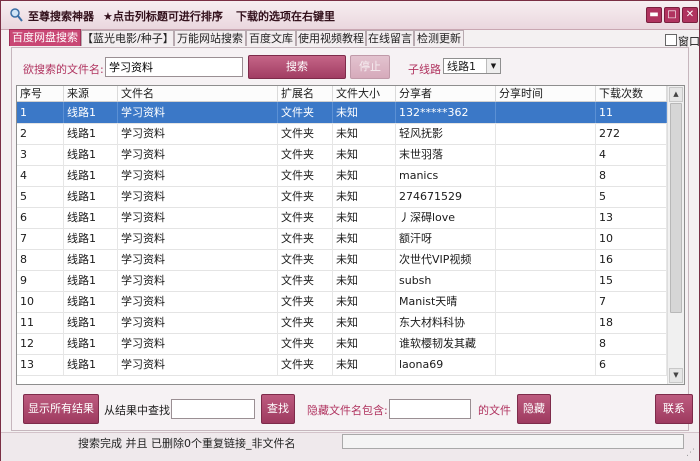 This screenshot has width=700, height=461. I want to click on cell-sharer: 次世代VIP视频, so click(446, 259).